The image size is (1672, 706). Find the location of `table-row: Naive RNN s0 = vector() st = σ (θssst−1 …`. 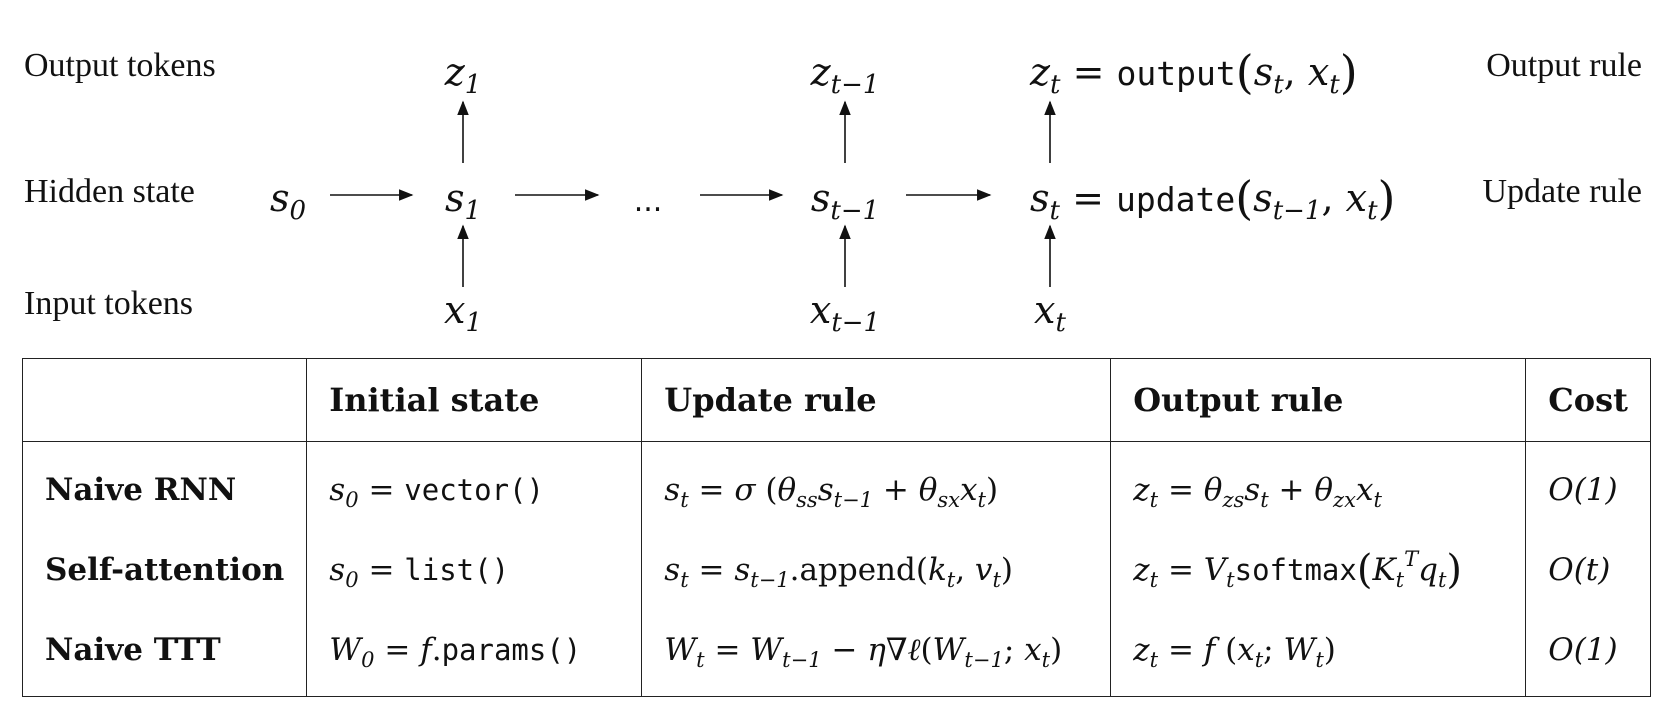

table-row: Naive RNN s0 = vector() st = σ (θssst−1 … is located at coordinates (836, 485).